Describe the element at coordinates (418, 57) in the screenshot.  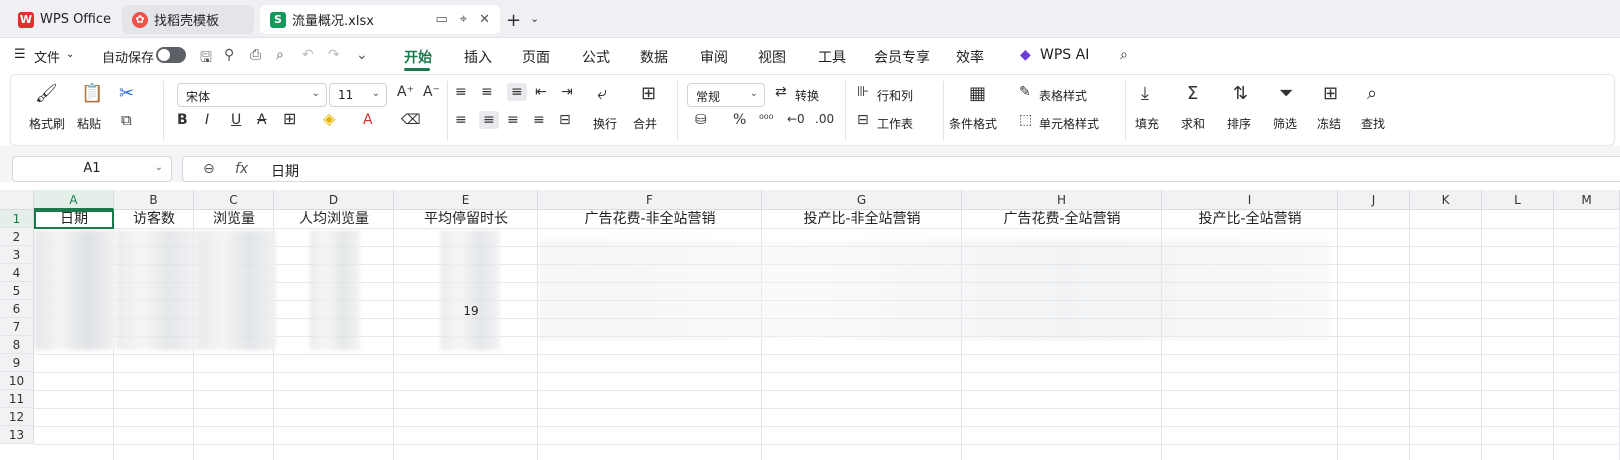
I see `ribbon-tab-home: 开始` at that location.